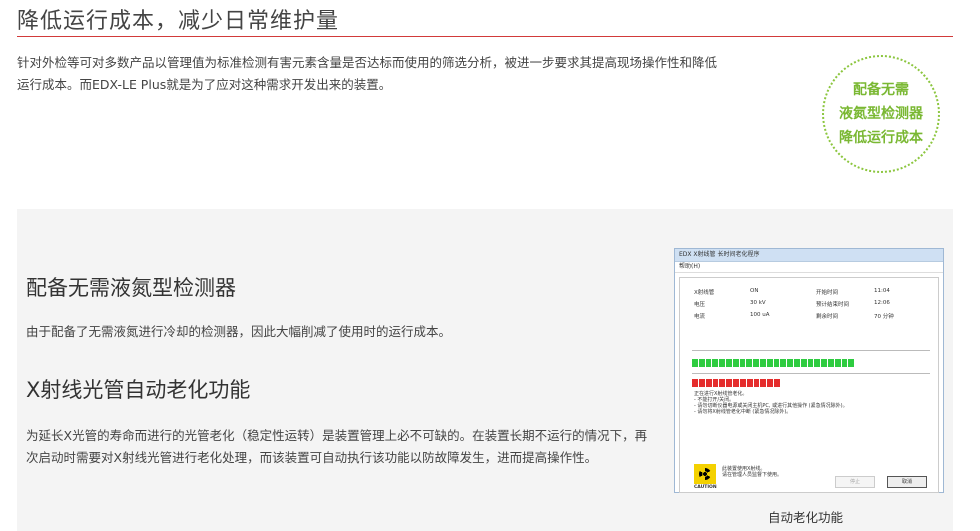 This screenshot has width=980, height=531. Describe the element at coordinates (760, 315) in the screenshot. I see `row-value: 100 uA` at that location.